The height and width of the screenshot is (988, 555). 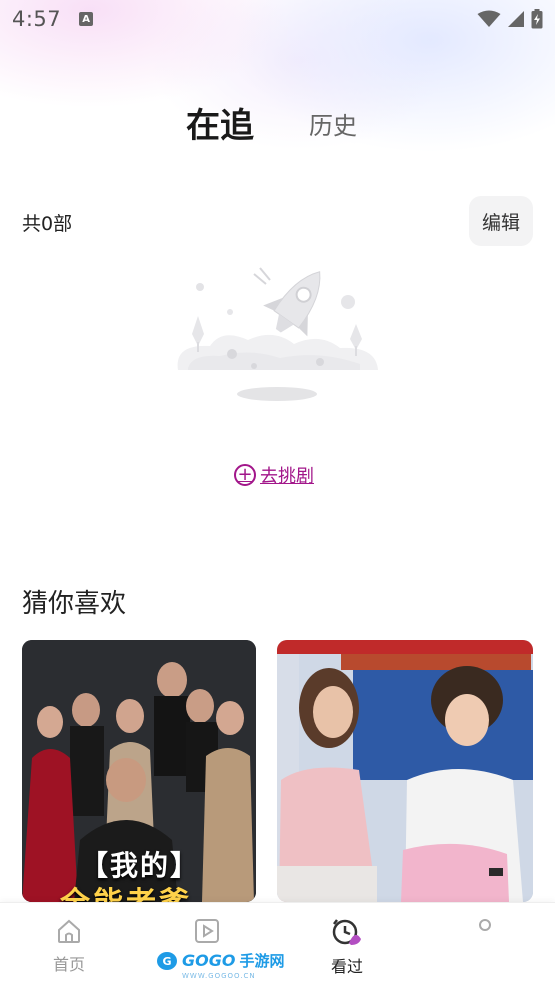 I want to click on tab-history: 历史, so click(x=333, y=123).